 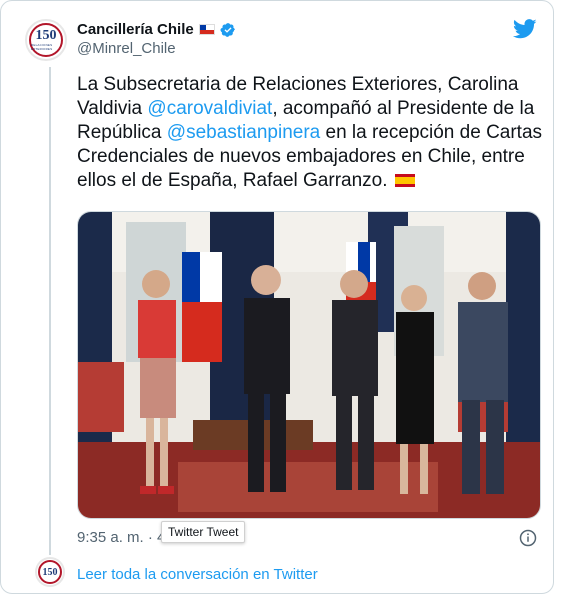 I want to click on avatar-subtext: RELACIONES EXTERIORES, so click(x=42, y=46).